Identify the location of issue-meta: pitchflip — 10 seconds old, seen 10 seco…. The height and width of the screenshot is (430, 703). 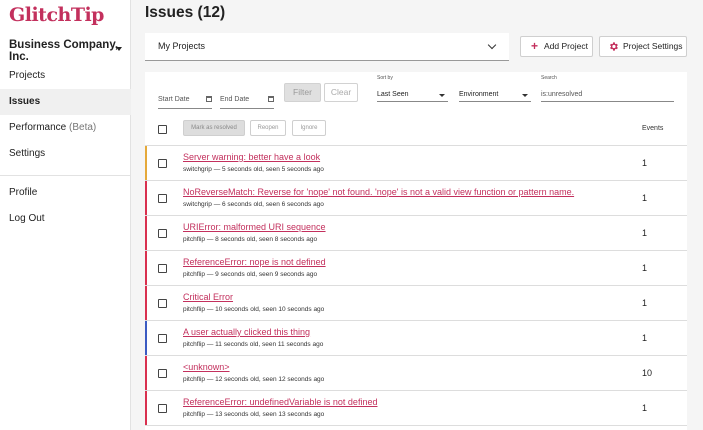
(254, 309).